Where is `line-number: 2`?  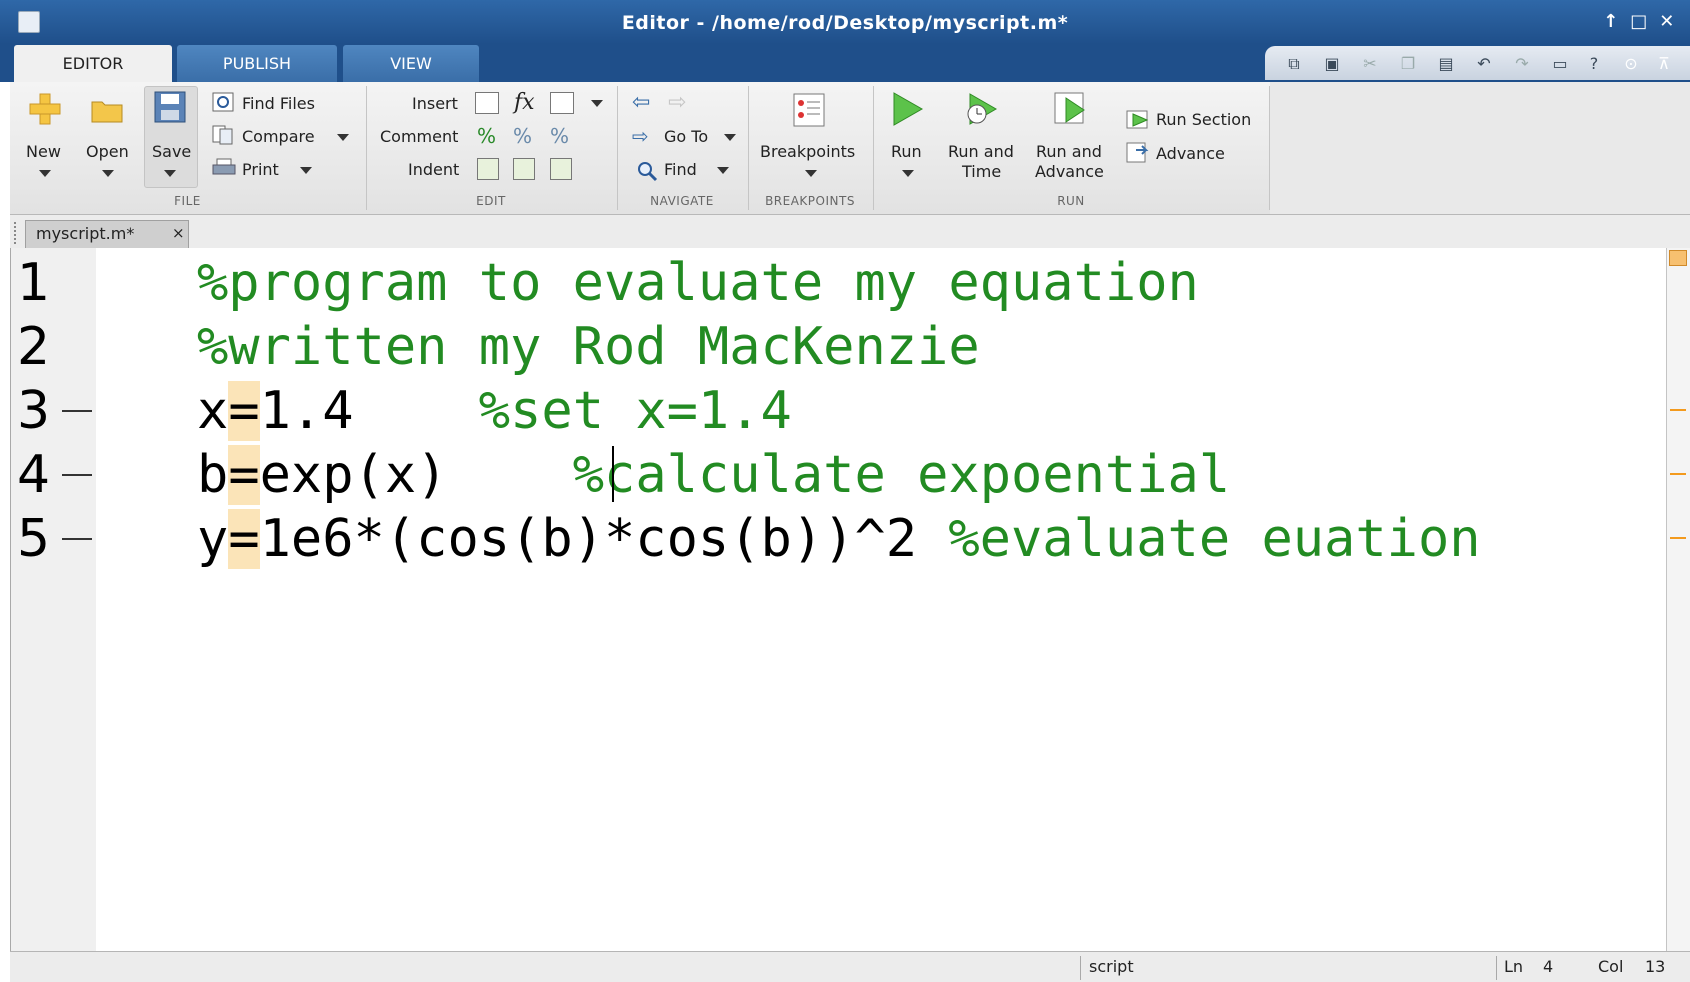
line-number: 2 is located at coordinates (34, 347).